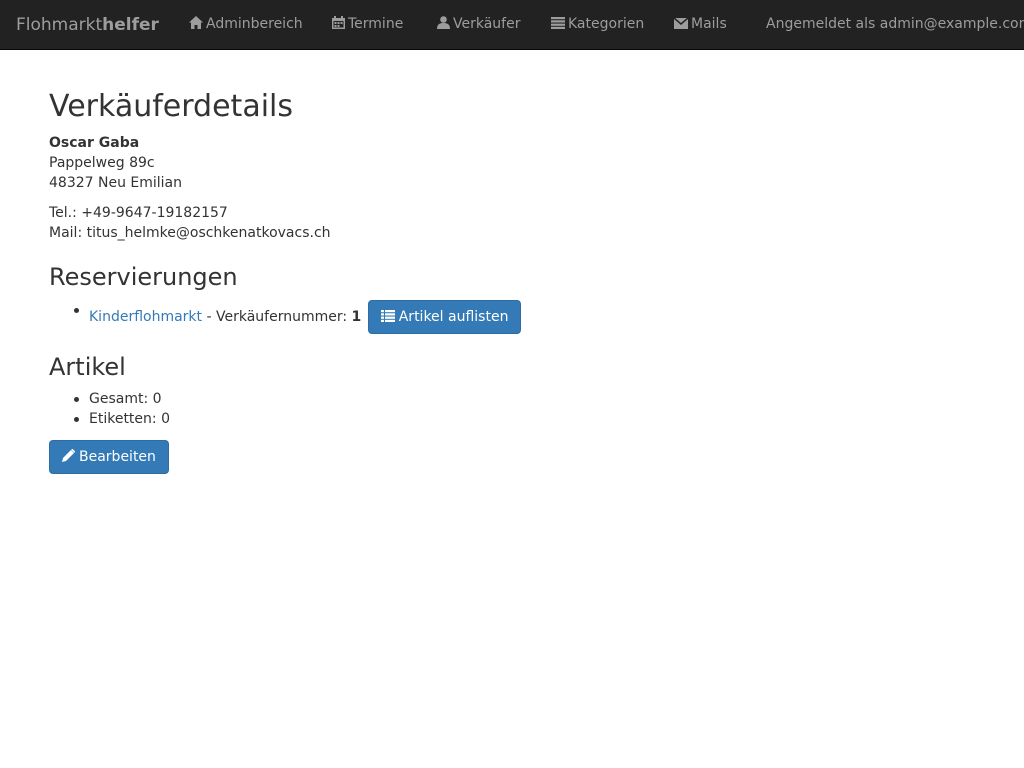 The height and width of the screenshot is (768, 1024). What do you see at coordinates (87, 367) in the screenshot?
I see `articles-heading: Artikel` at bounding box center [87, 367].